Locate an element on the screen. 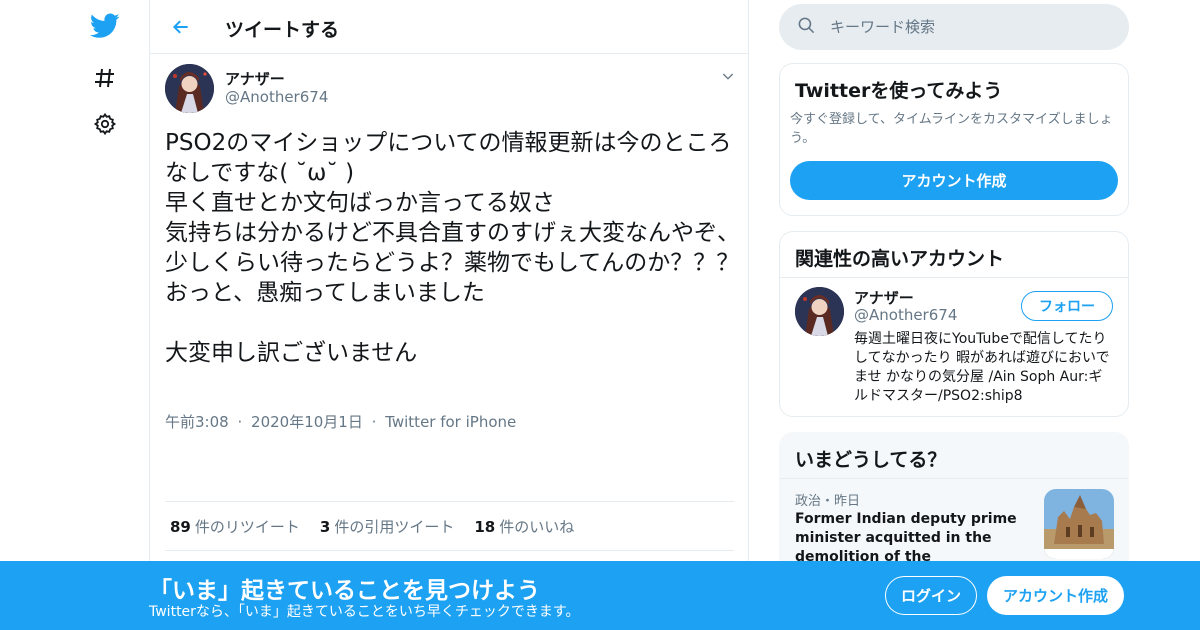  quotes-label: 件の引用ツイート is located at coordinates (394, 526).